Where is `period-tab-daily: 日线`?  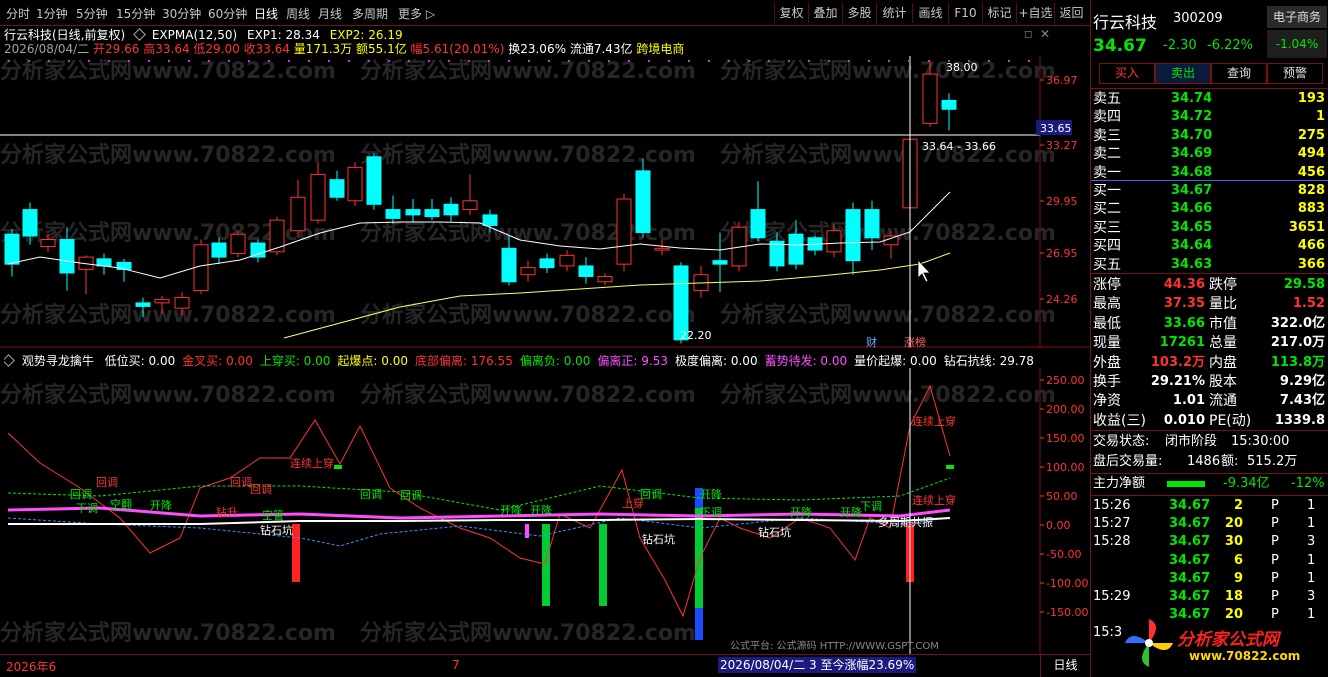 period-tab-daily: 日线 is located at coordinates (266, 13).